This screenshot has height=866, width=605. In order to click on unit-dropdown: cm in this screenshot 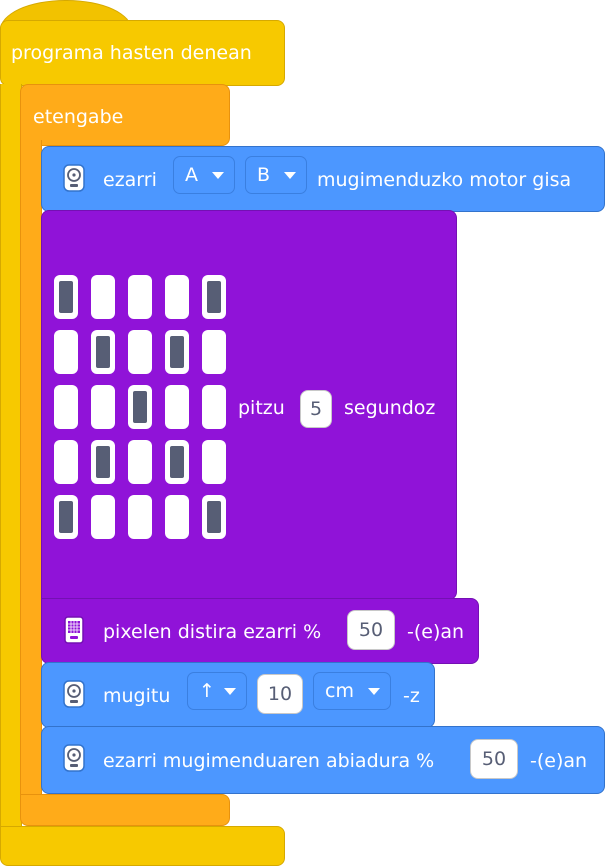, I will do `click(352, 691)`.